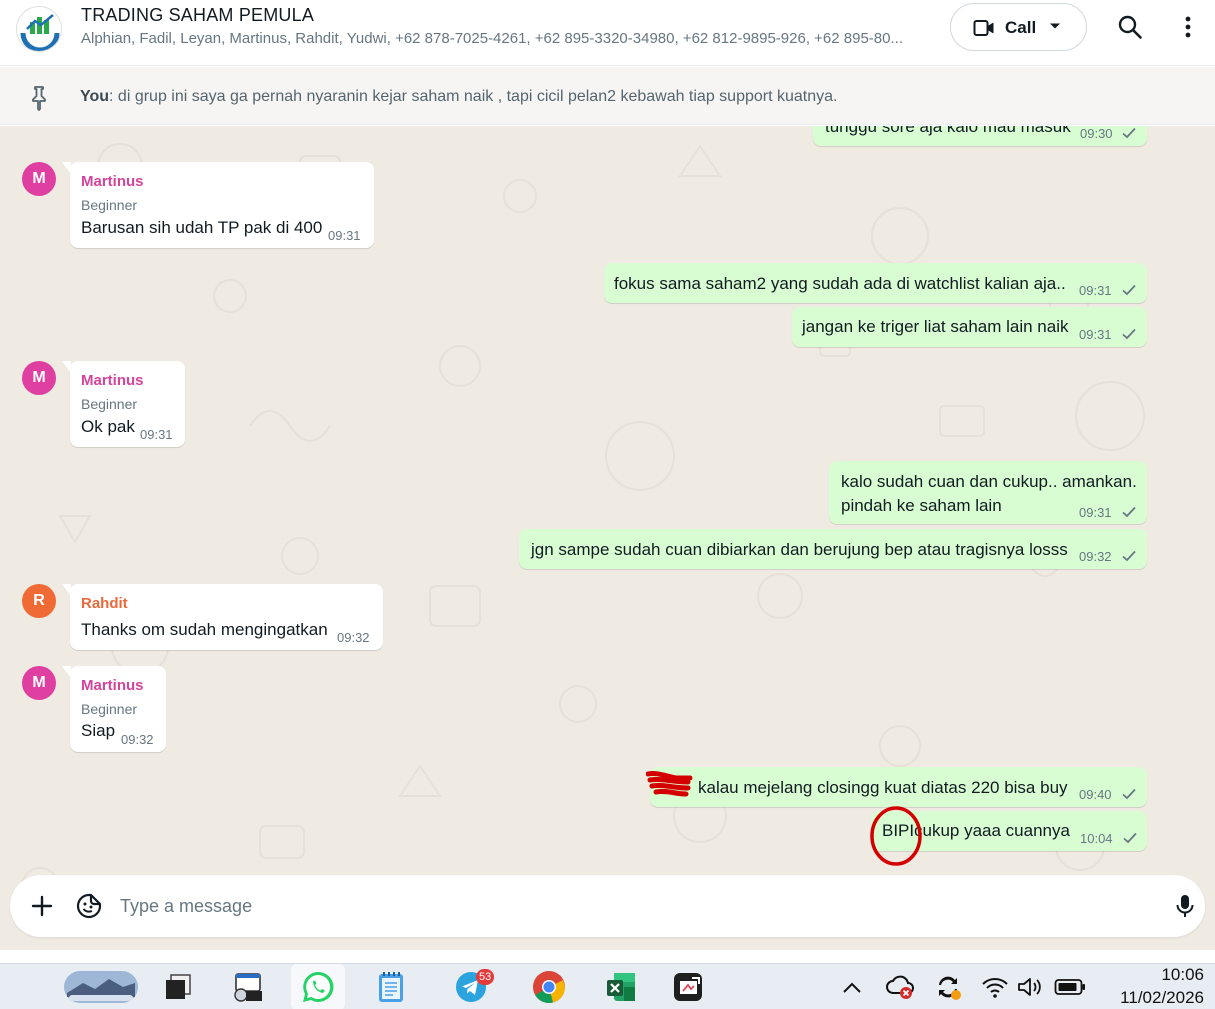 The height and width of the screenshot is (1009, 1215). Describe the element at coordinates (89, 906) in the screenshot. I see `sticker-icon` at that location.